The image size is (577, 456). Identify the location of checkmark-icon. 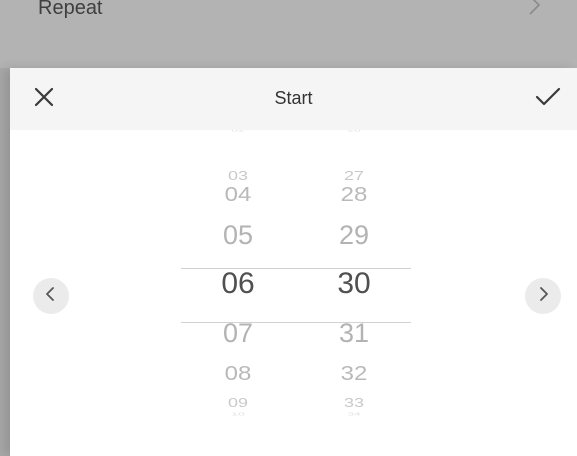
(548, 99).